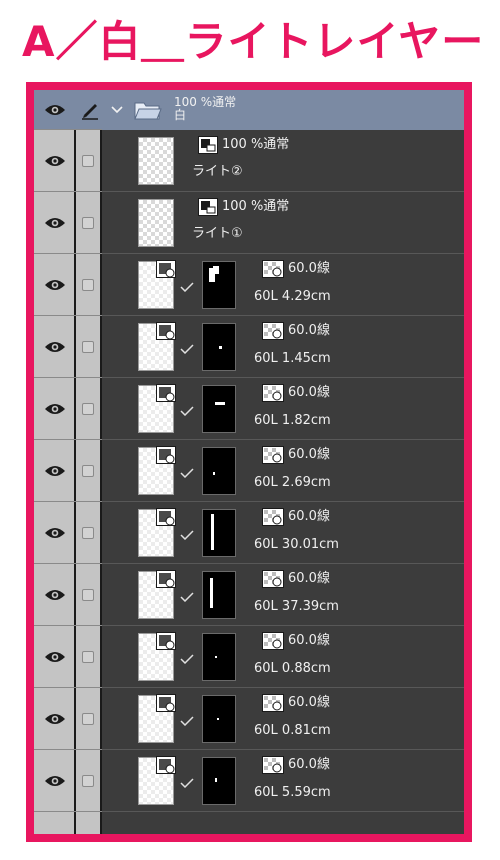  I want to click on layer-name: 60L 2.69cm, so click(292, 482).